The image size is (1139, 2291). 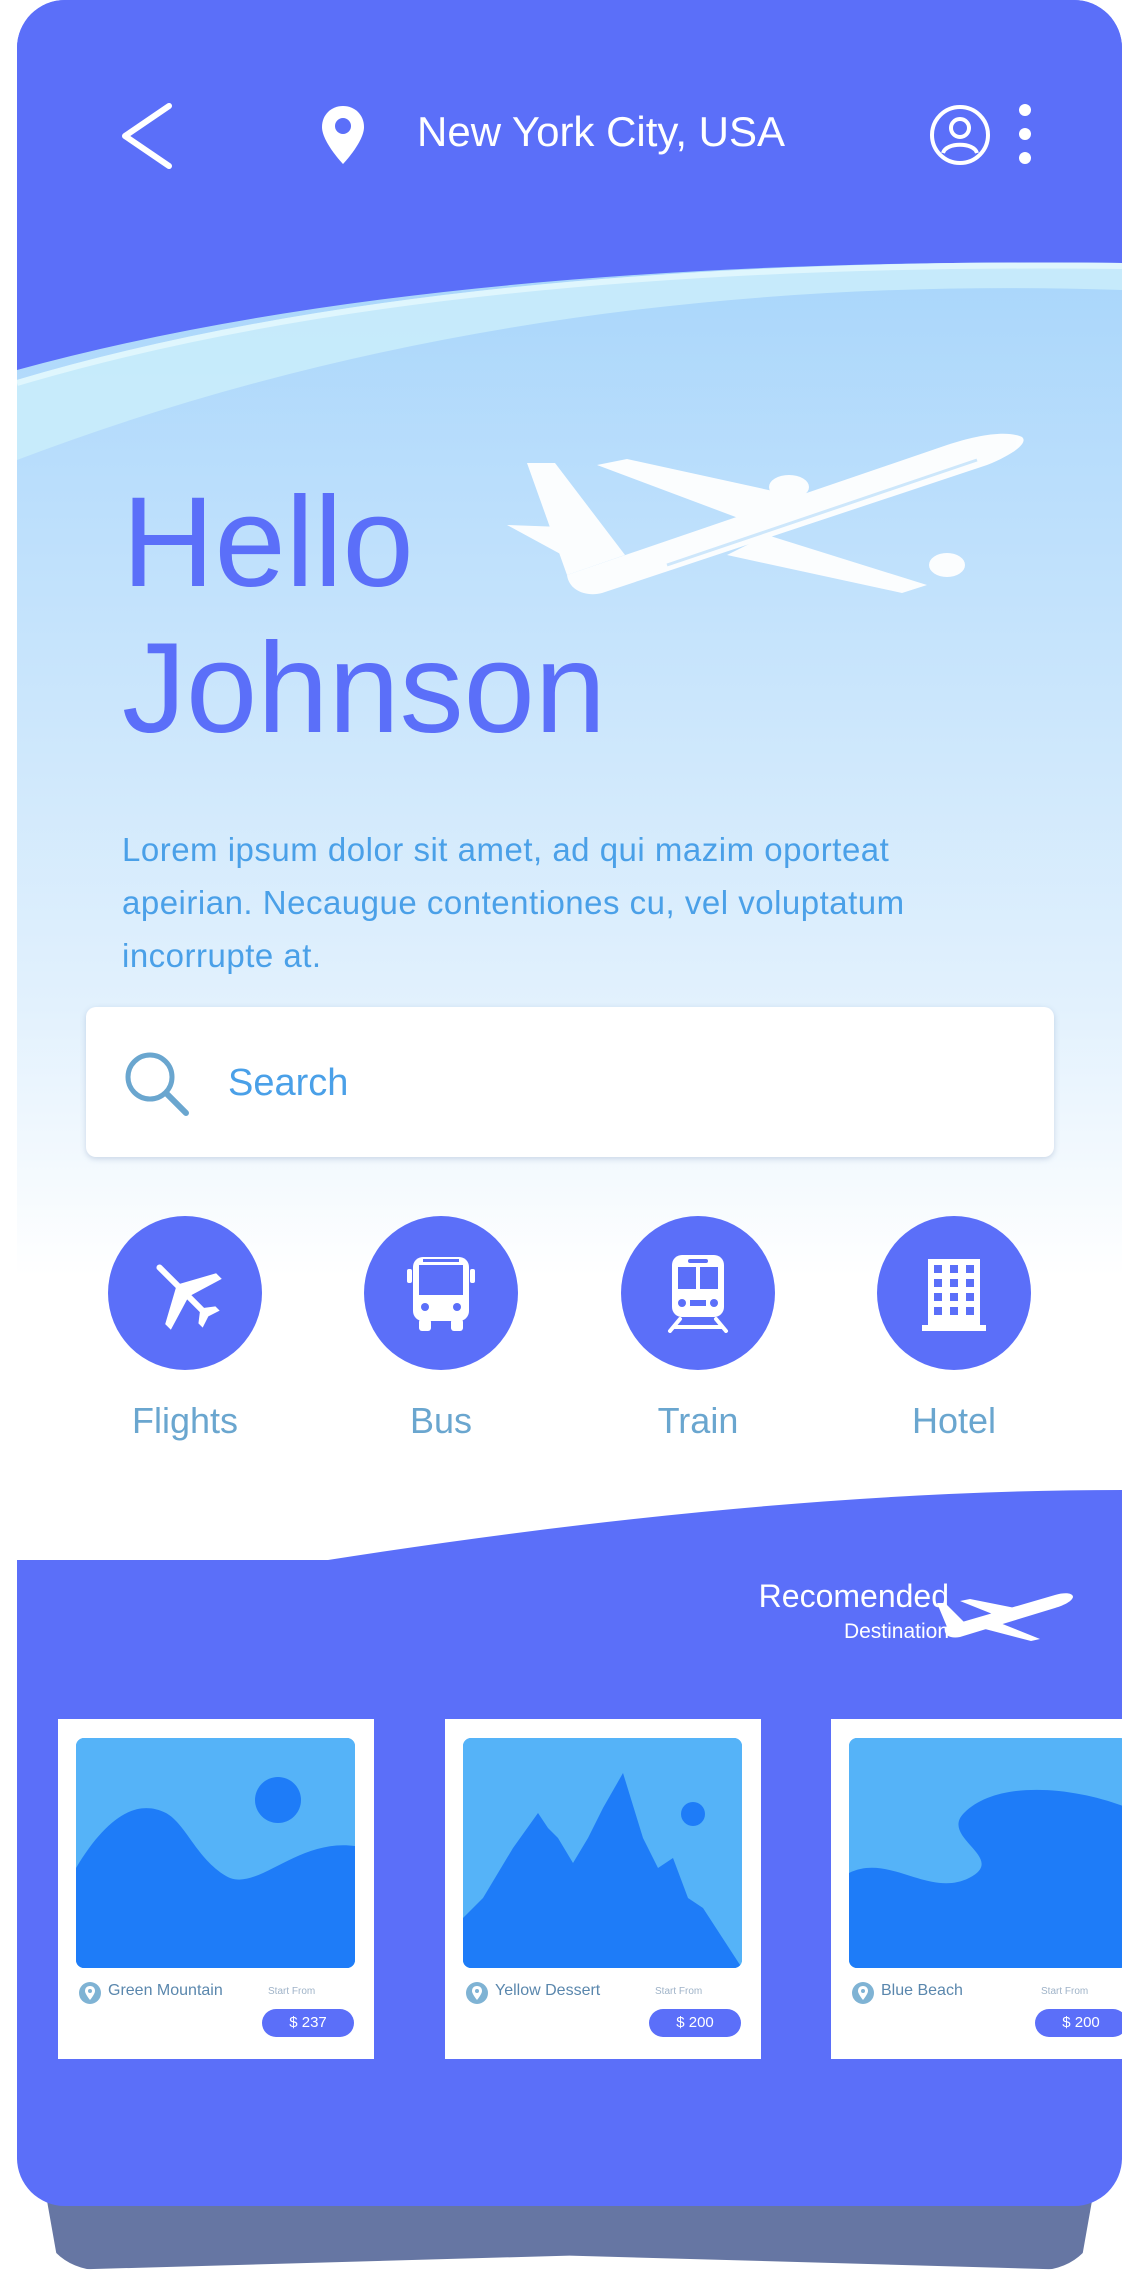 What do you see at coordinates (601, 132) in the screenshot?
I see `location-label: New York City, USA` at bounding box center [601, 132].